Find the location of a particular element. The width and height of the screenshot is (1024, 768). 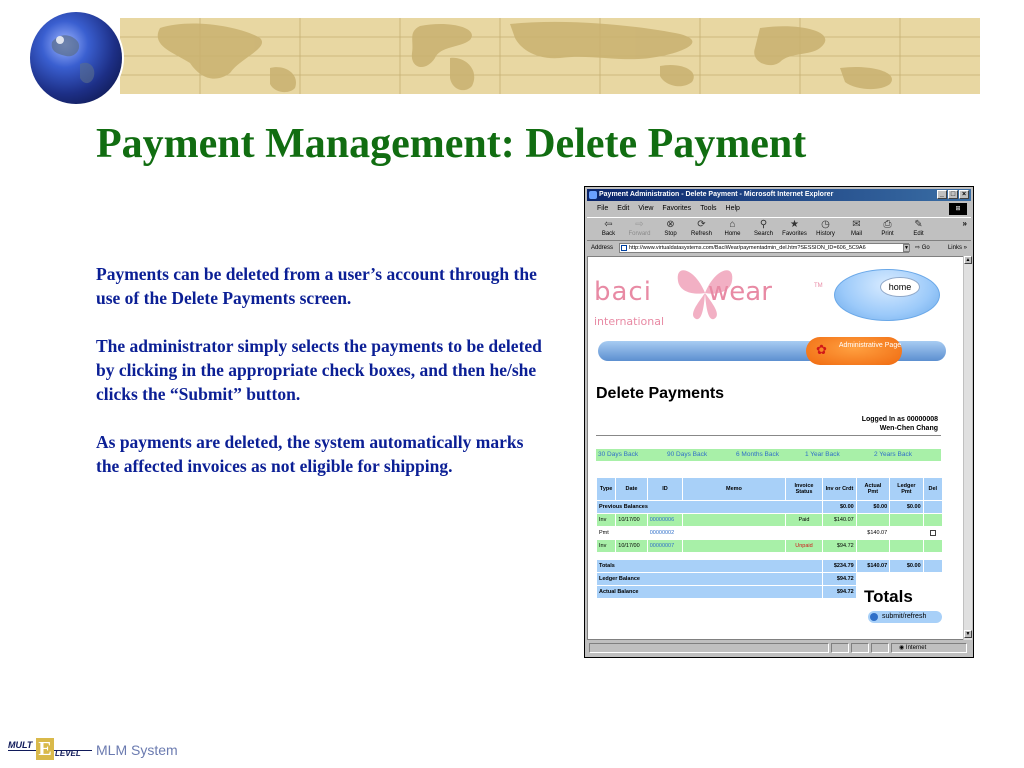

go-button: ⇨ Go is located at coordinates (922, 248).